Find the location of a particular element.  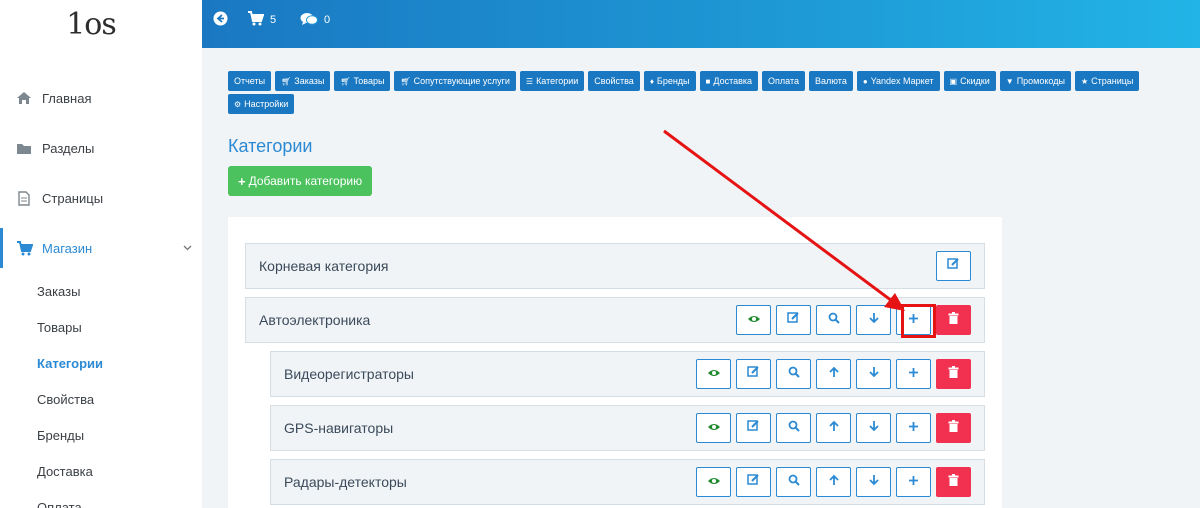

tab-reports: Отчеты is located at coordinates (250, 81).